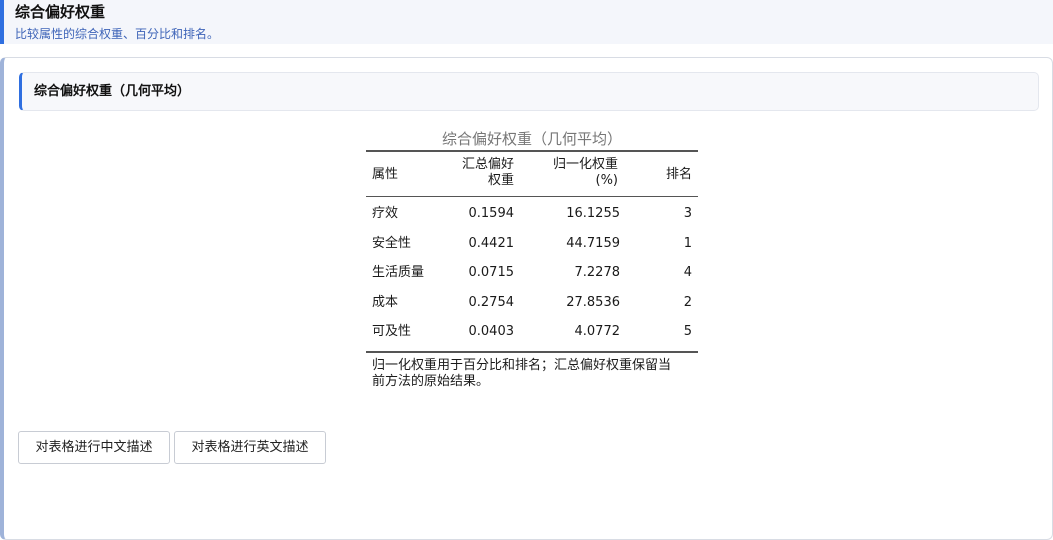  I want to click on table-header: 属性 汇总偏好 权重 归一化权重 (%) 排名, so click(532, 174).